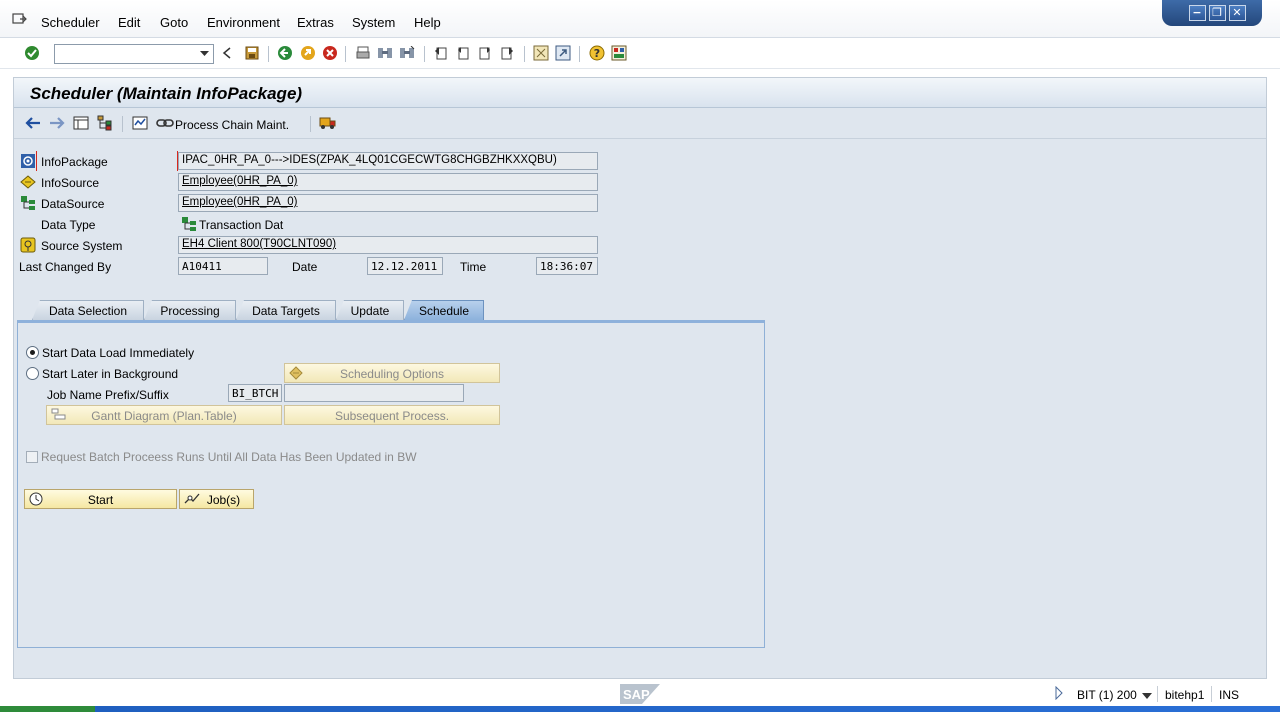 Image resolution: width=1280 pixels, height=712 pixels. What do you see at coordinates (118, 353) in the screenshot?
I see `start-immediately-label: Start Data Load Immediately` at bounding box center [118, 353].